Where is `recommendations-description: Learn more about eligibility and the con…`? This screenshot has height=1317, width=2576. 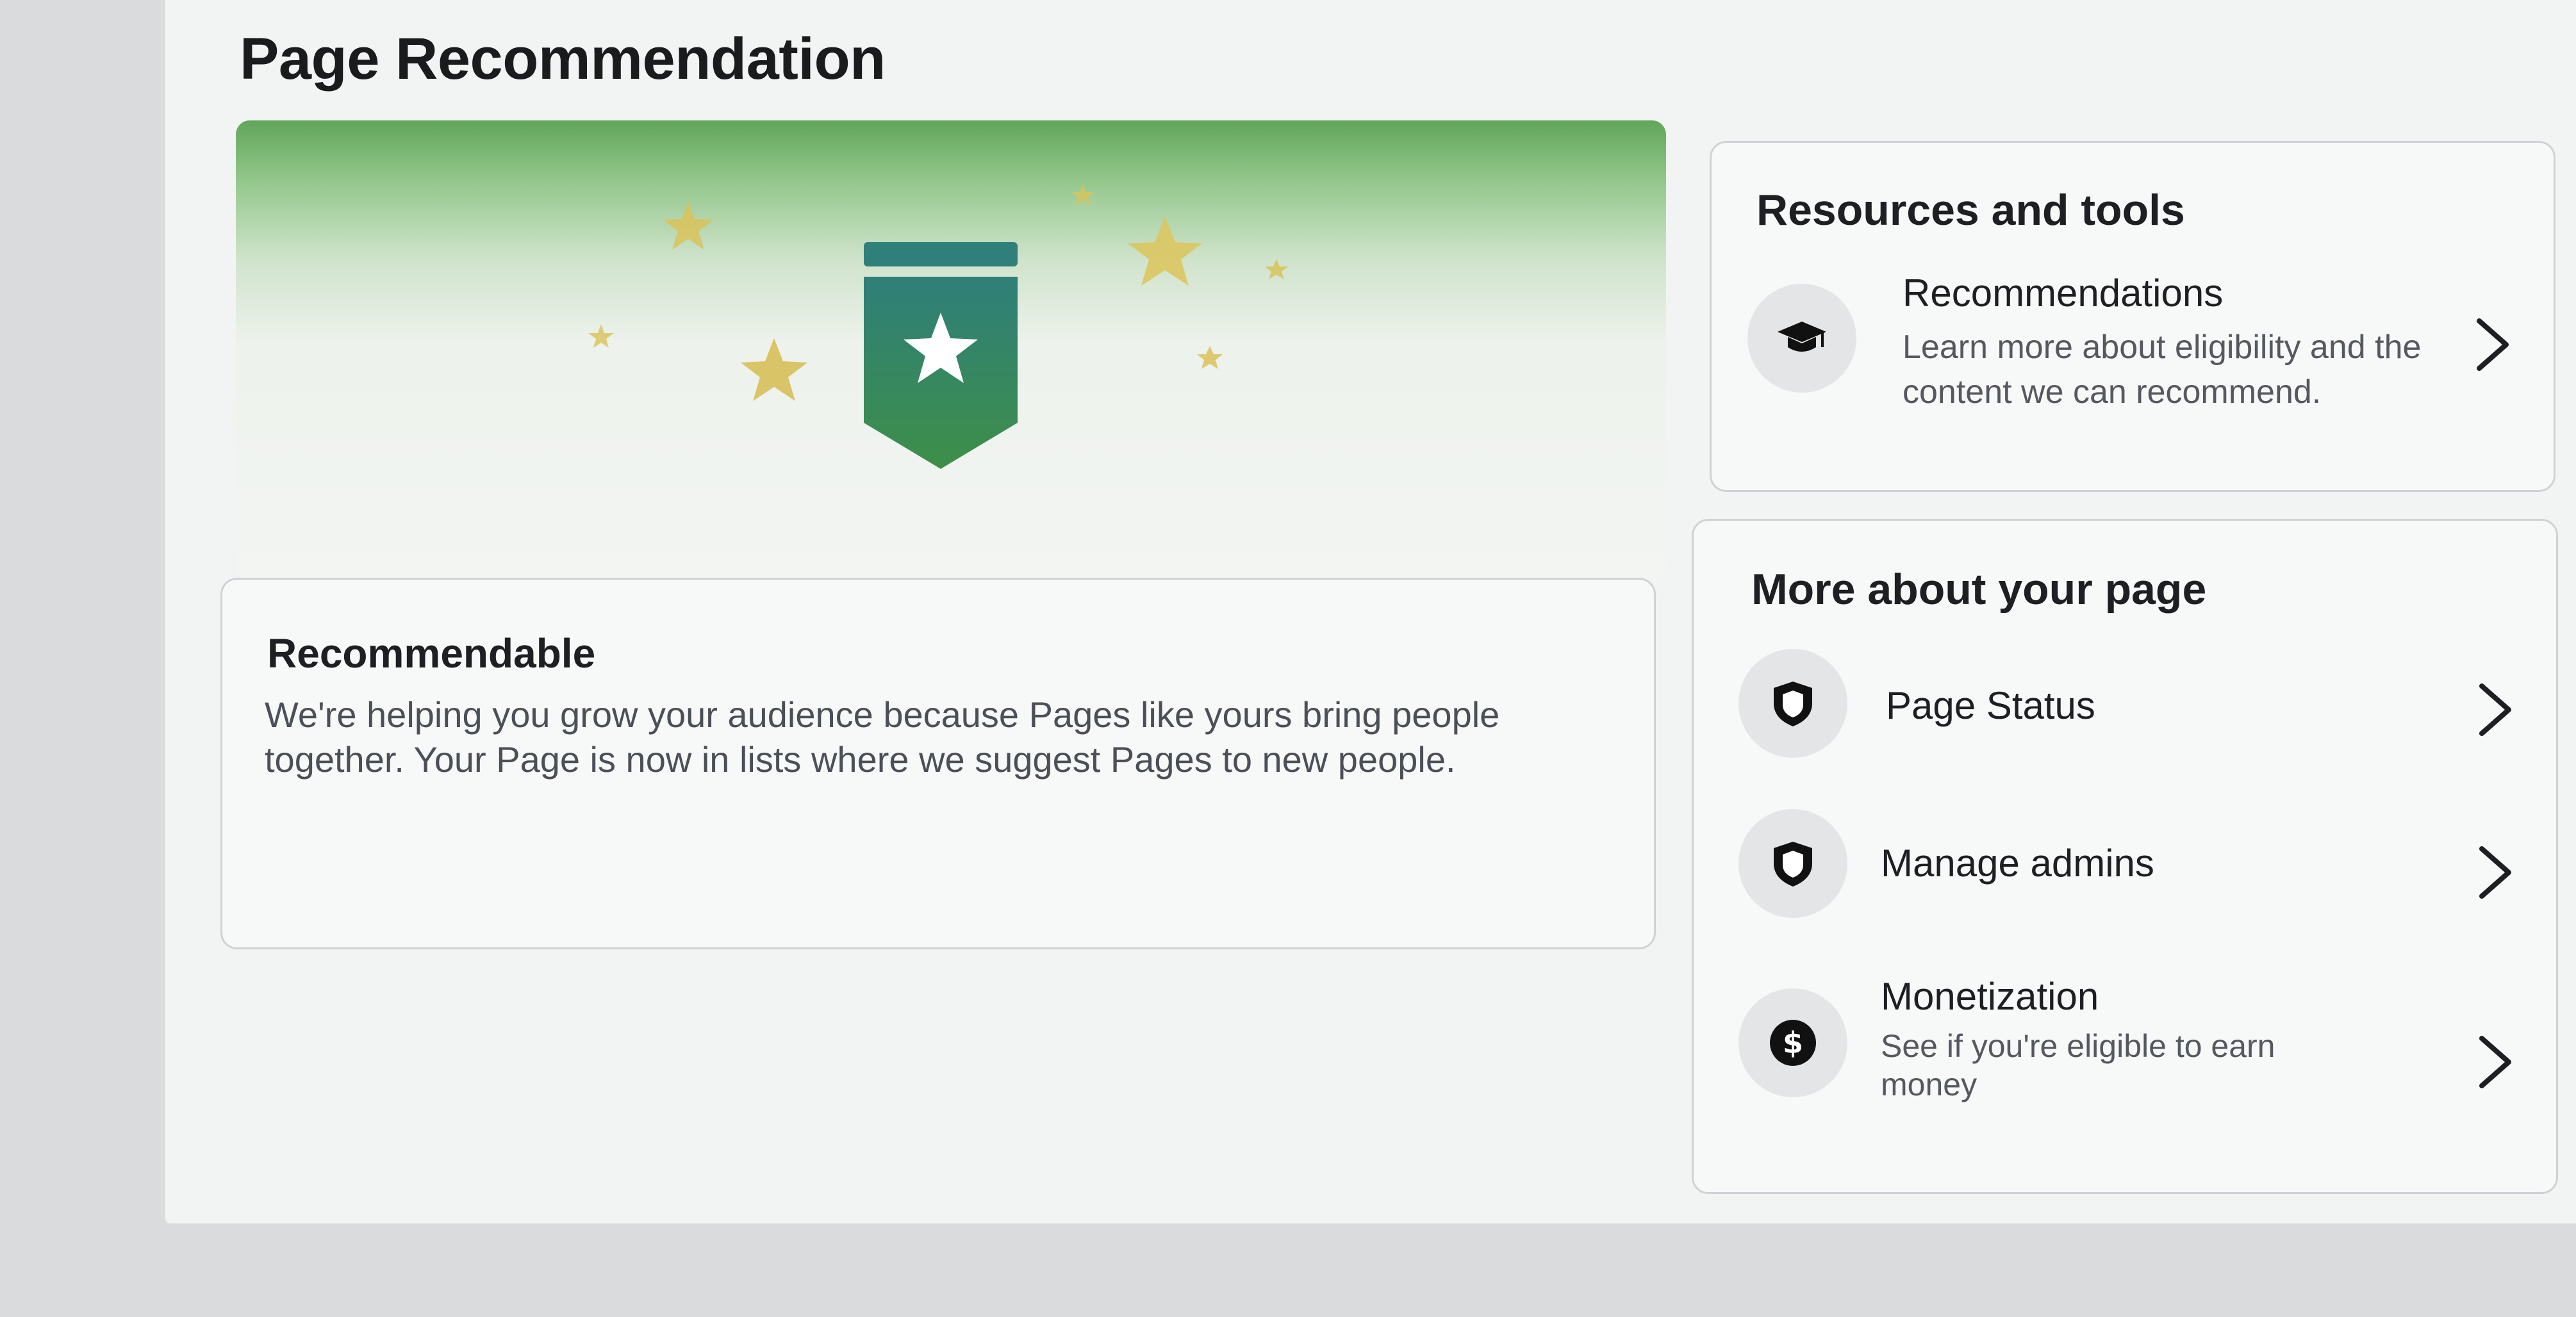
recommendations-description: Learn more about eligibility and the con… is located at coordinates (2162, 370).